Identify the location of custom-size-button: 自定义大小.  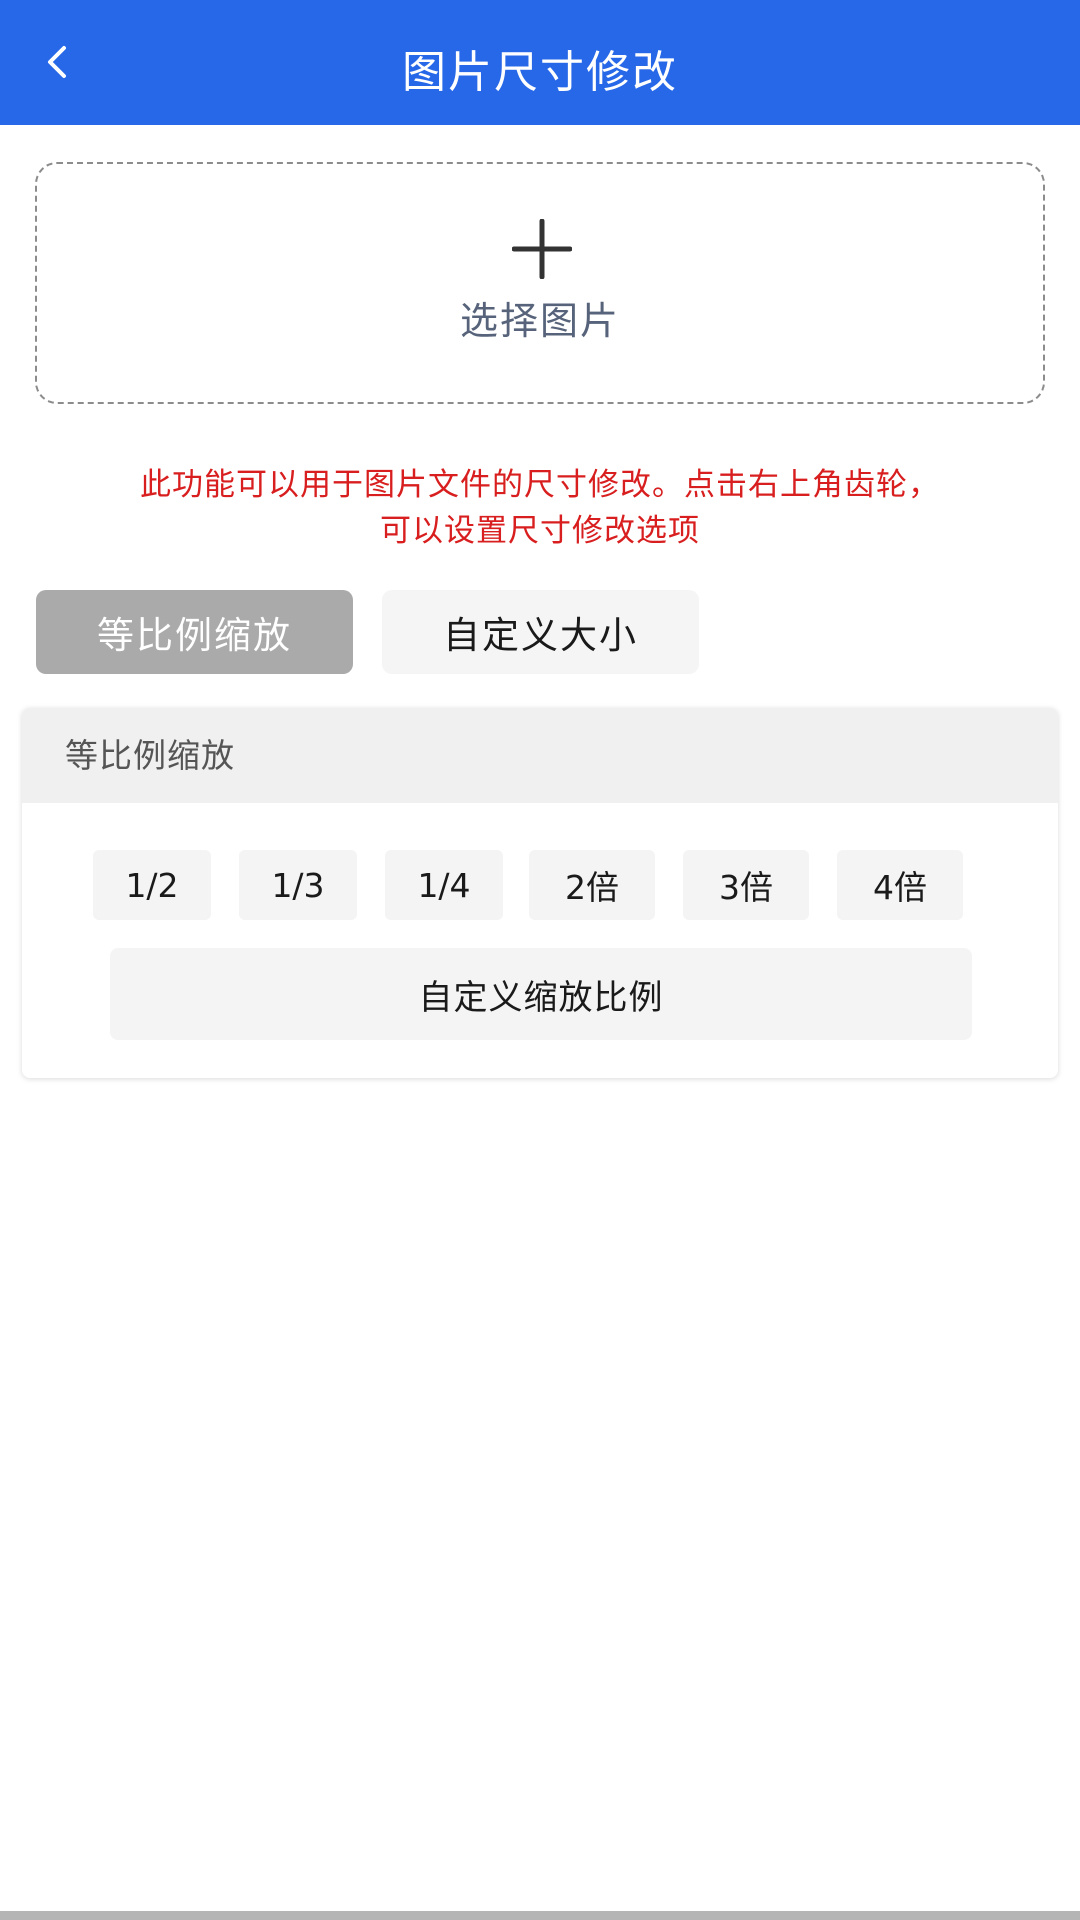
(540, 632).